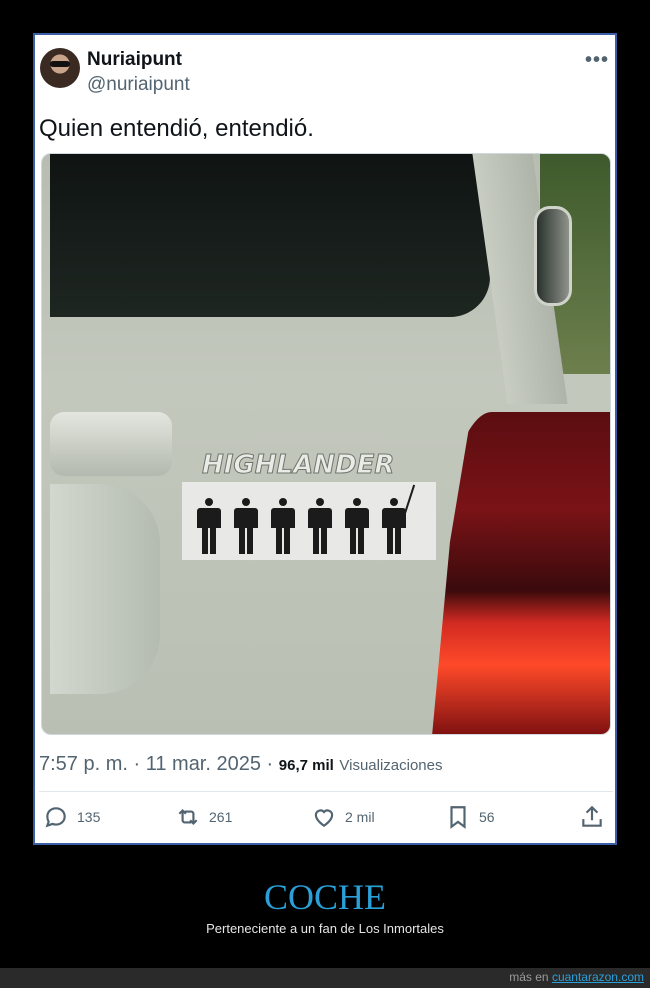  I want to click on like-button: 2 mil, so click(343, 817).